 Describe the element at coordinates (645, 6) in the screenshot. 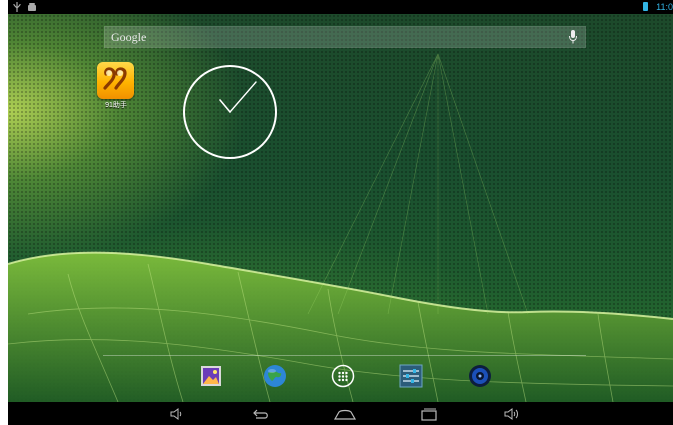

I see `battery-icon` at that location.